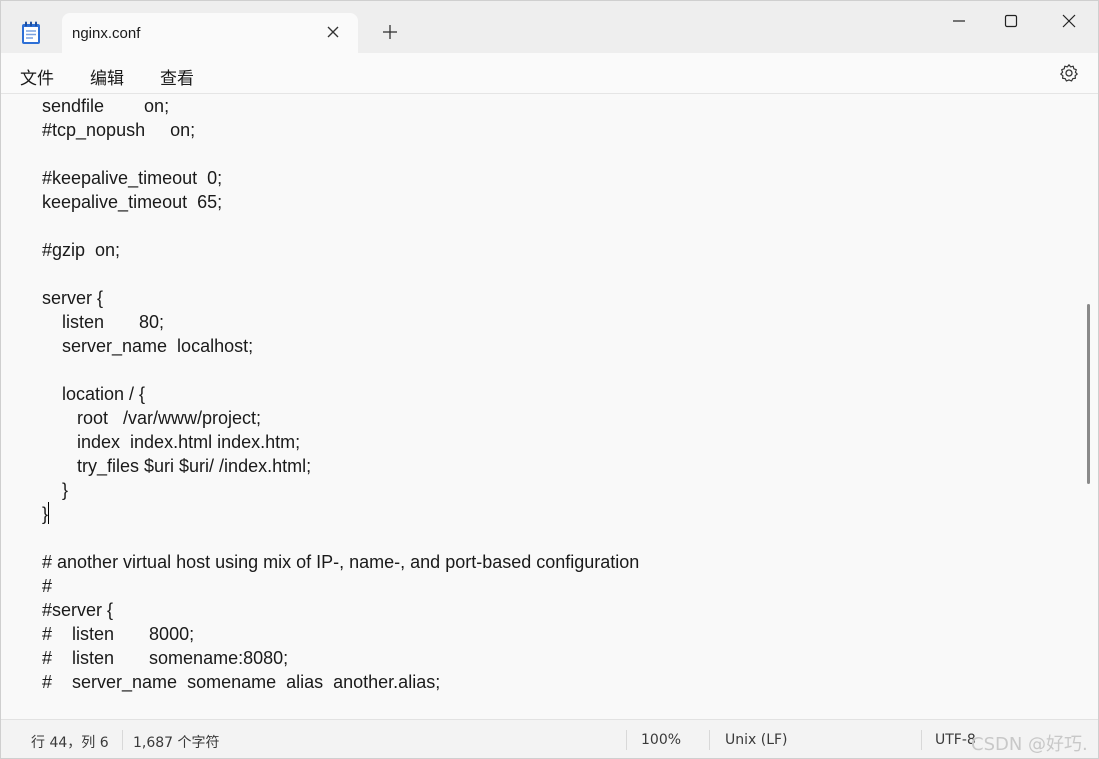 This screenshot has height=759, width=1099. I want to click on title-bar: nginx.conf, so click(549, 27).